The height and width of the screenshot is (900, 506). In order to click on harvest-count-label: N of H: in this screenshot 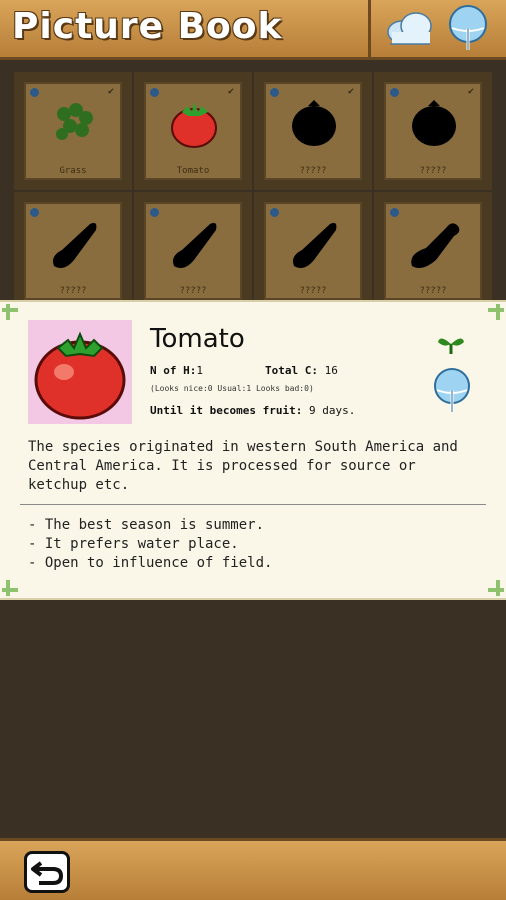, I will do `click(173, 370)`.